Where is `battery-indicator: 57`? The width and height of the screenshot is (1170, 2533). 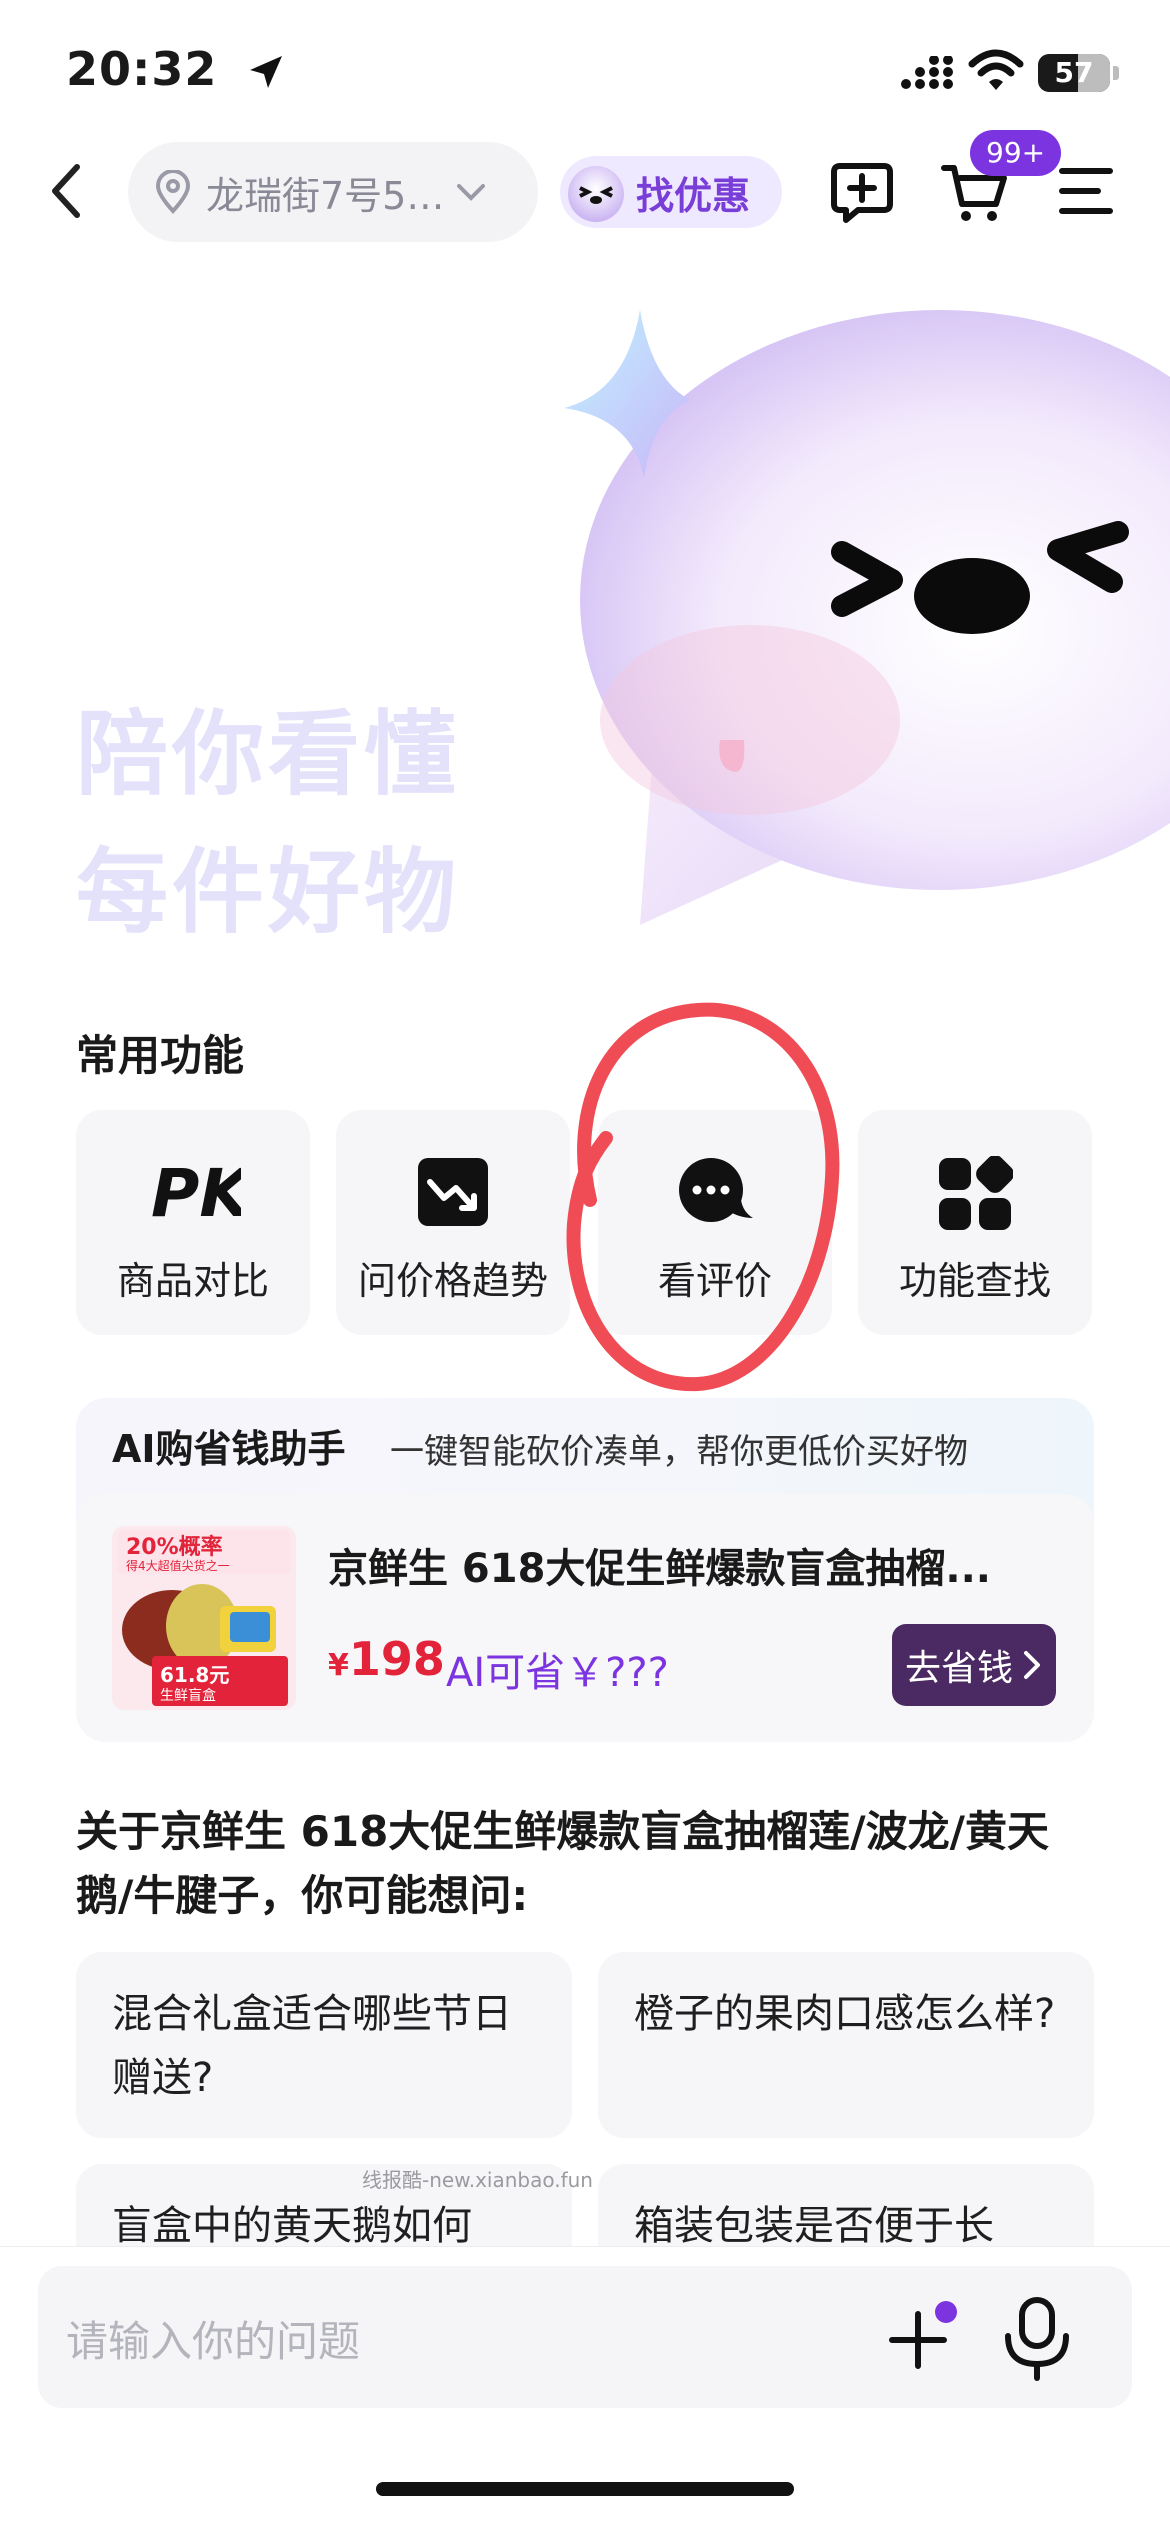 battery-indicator: 57 is located at coordinates (1079, 73).